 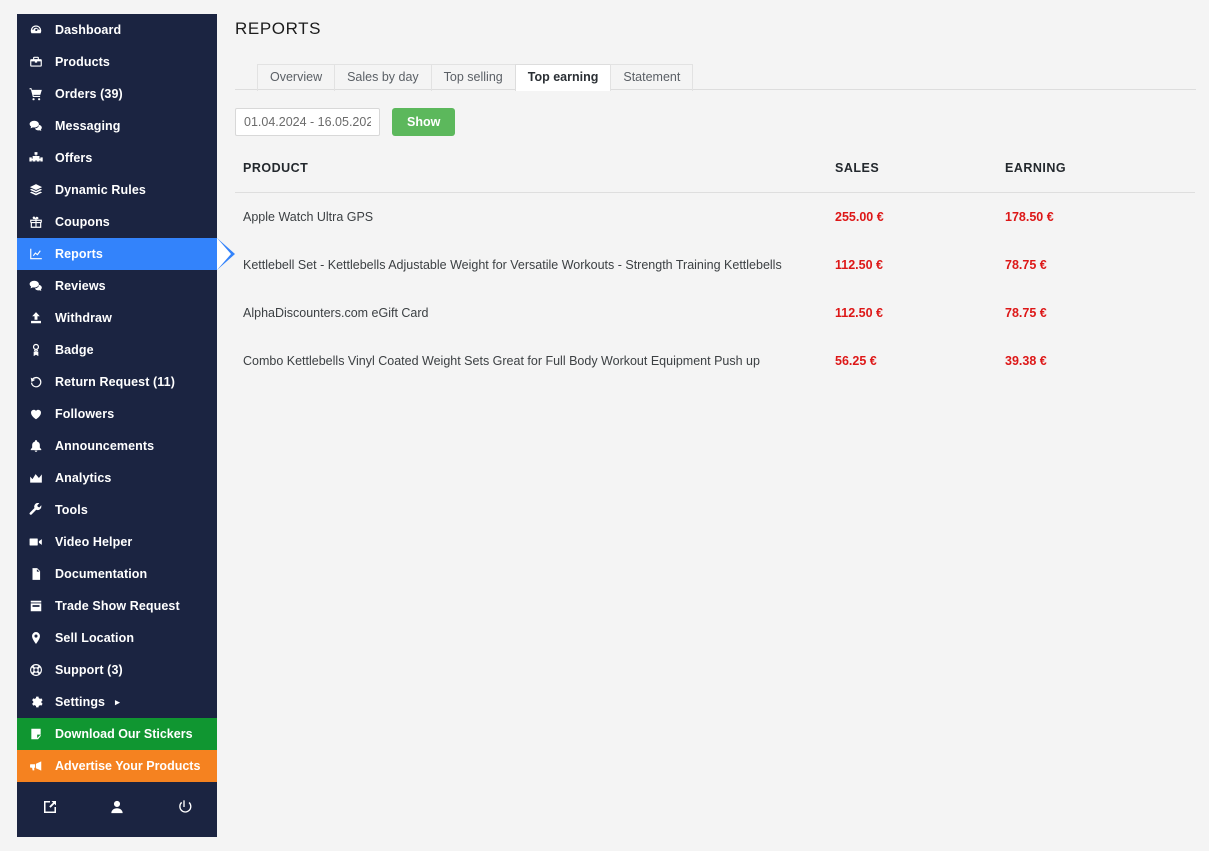 I want to click on heart-icon, so click(x=42, y=414).